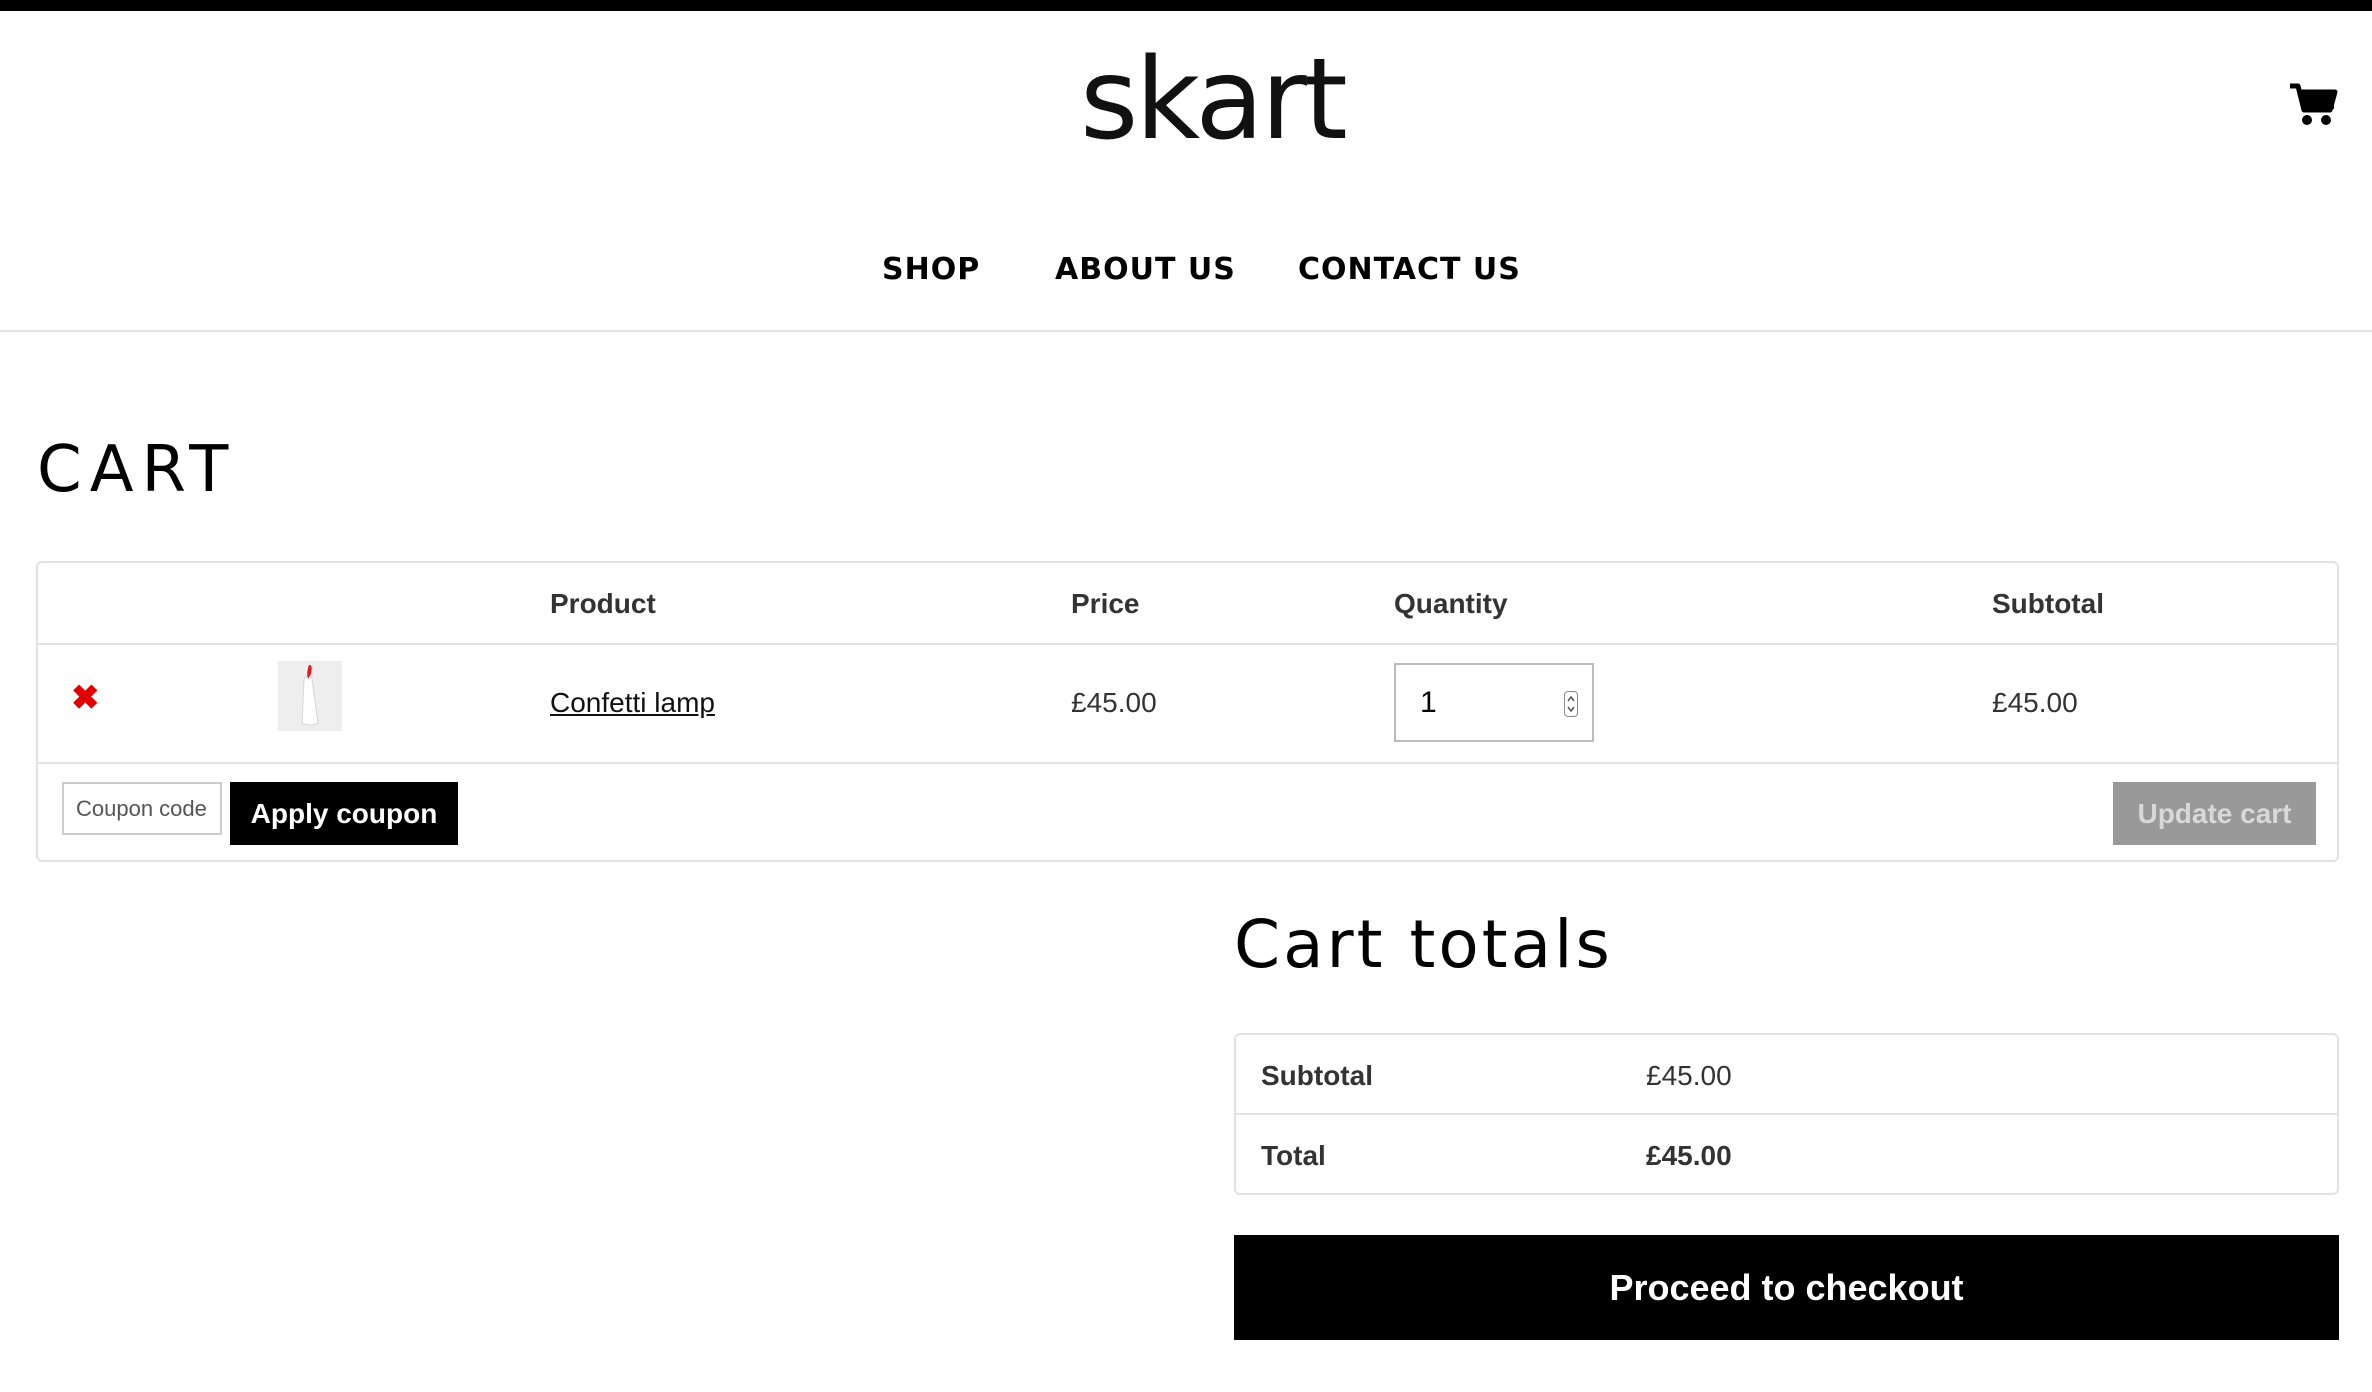 The image size is (2372, 1392). What do you see at coordinates (1214, 100) in the screenshot?
I see `site-logo: skart` at bounding box center [1214, 100].